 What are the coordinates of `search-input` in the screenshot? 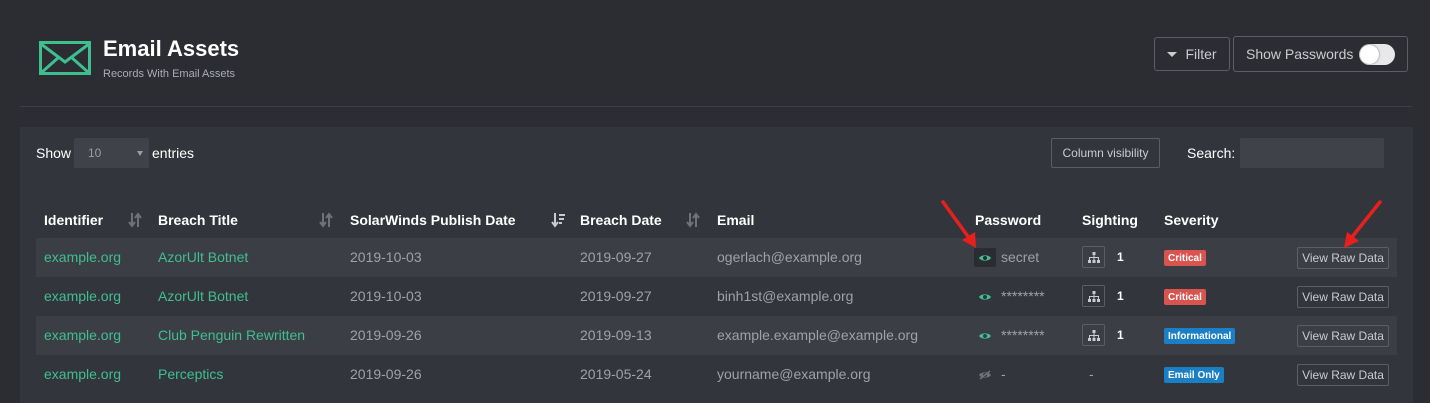 It's located at (1312, 153).